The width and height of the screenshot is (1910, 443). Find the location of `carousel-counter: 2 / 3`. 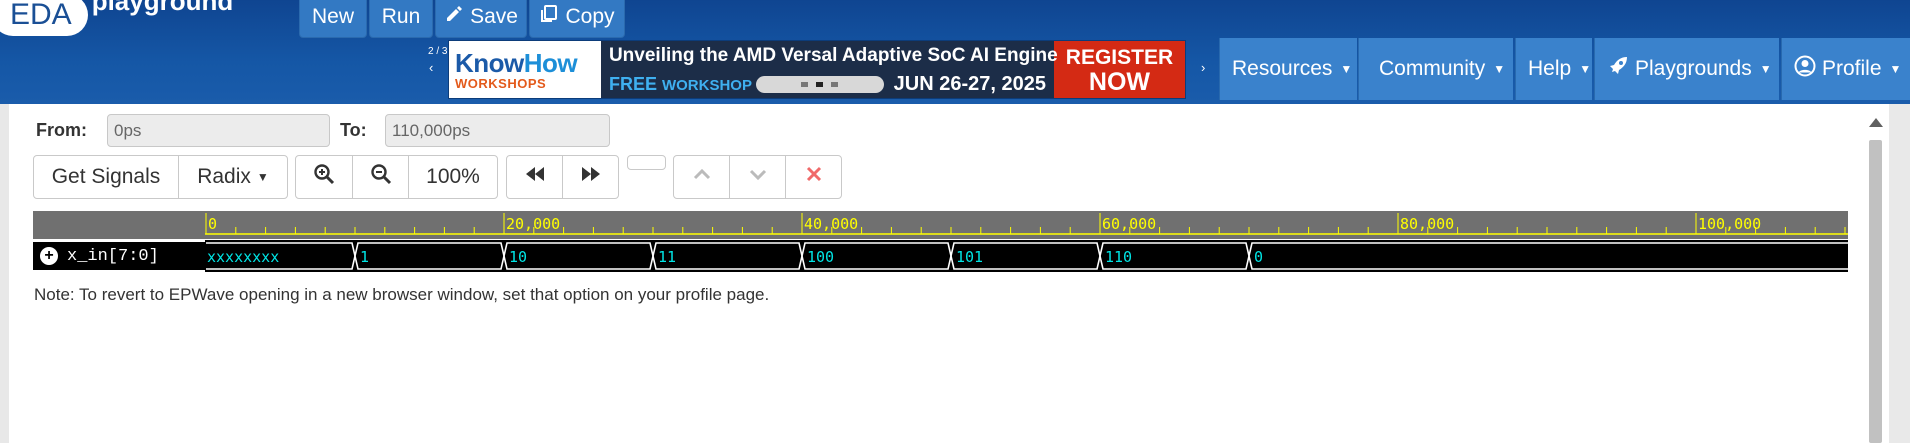

carousel-counter: 2 / 3 is located at coordinates (438, 51).